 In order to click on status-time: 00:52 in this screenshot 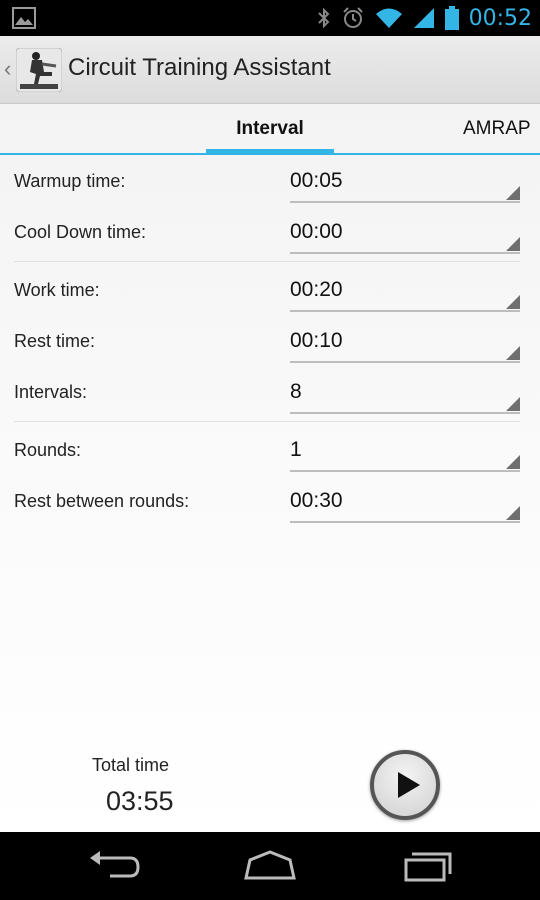, I will do `click(500, 18)`.